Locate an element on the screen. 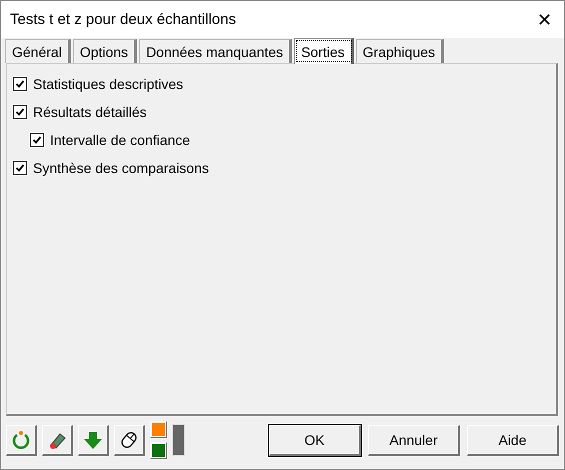 This screenshot has width=565, height=470. eraser-button is located at coordinates (57, 440).